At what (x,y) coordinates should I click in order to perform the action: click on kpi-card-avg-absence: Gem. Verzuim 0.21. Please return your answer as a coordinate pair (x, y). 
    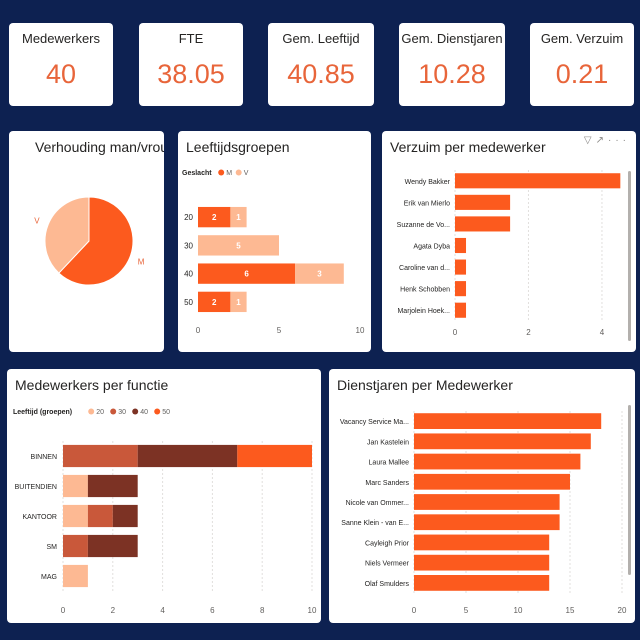
    Looking at the image, I should click on (582, 64).